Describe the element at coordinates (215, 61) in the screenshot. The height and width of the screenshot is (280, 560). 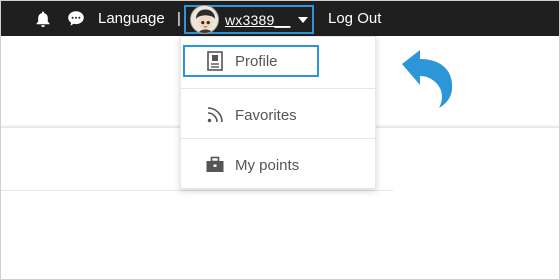
I see `profile-card-icon` at that location.